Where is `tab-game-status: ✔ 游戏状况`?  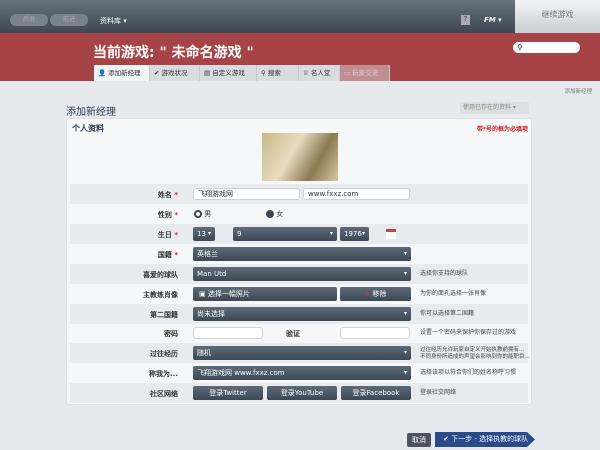 tab-game-status: ✔ 游戏状况 is located at coordinates (175, 73).